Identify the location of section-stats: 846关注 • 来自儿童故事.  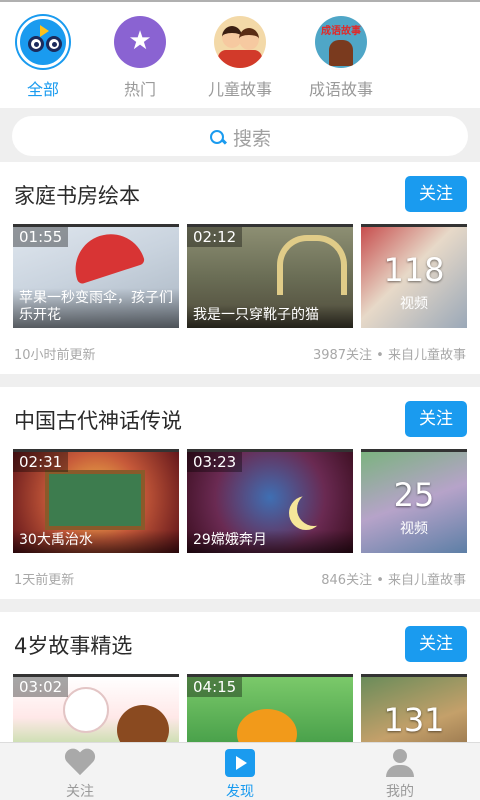
(393, 580).